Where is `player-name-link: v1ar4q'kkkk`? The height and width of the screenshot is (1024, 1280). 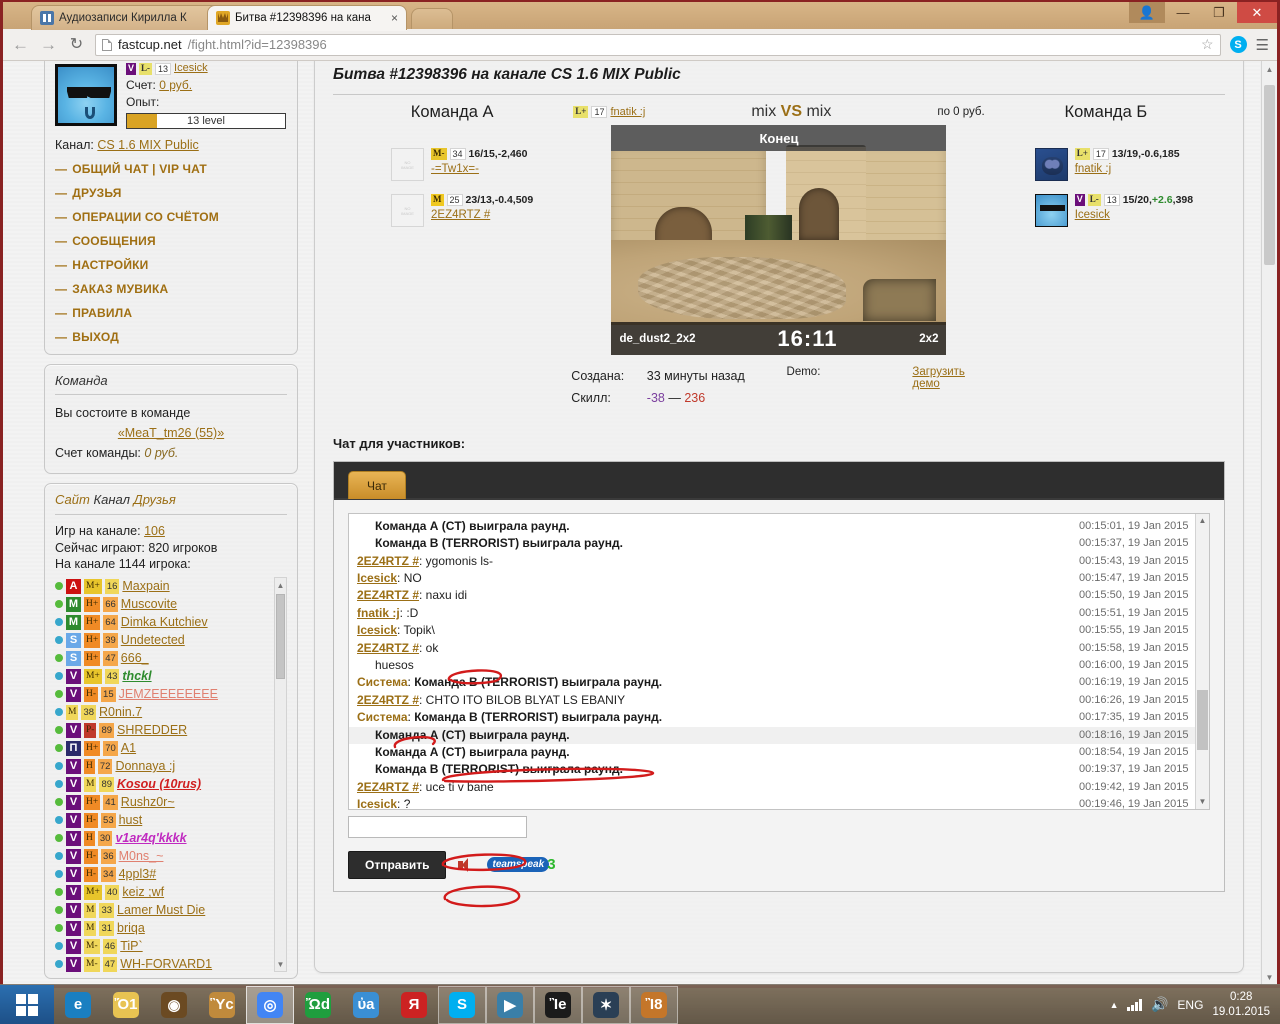
player-name-link: v1ar4q'kkkk is located at coordinates (150, 838).